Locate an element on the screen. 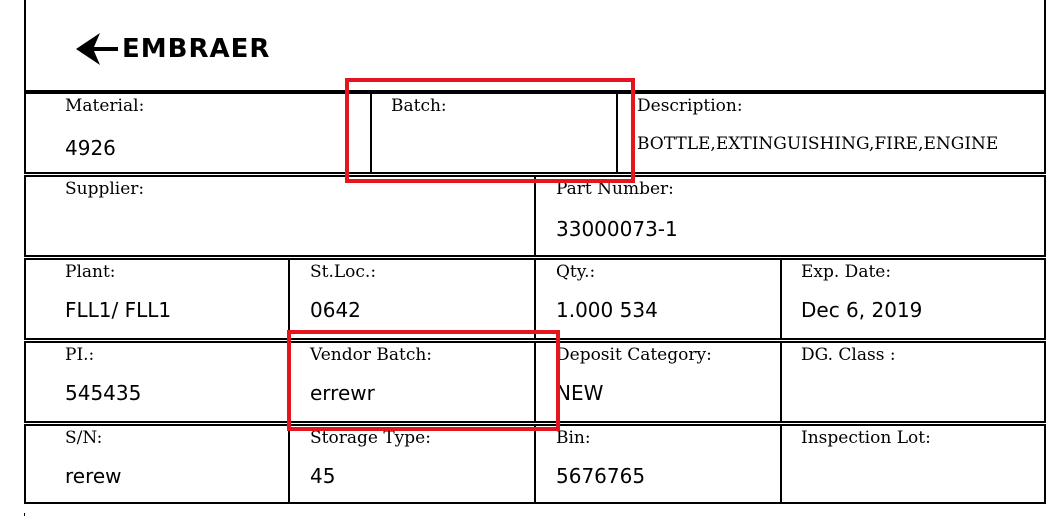 The image size is (1048, 521). dg-class-cell: DG. Class : is located at coordinates (913, 382).